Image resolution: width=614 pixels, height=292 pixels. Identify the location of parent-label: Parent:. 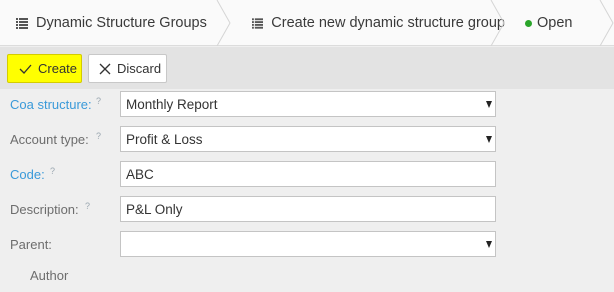
(31, 244).